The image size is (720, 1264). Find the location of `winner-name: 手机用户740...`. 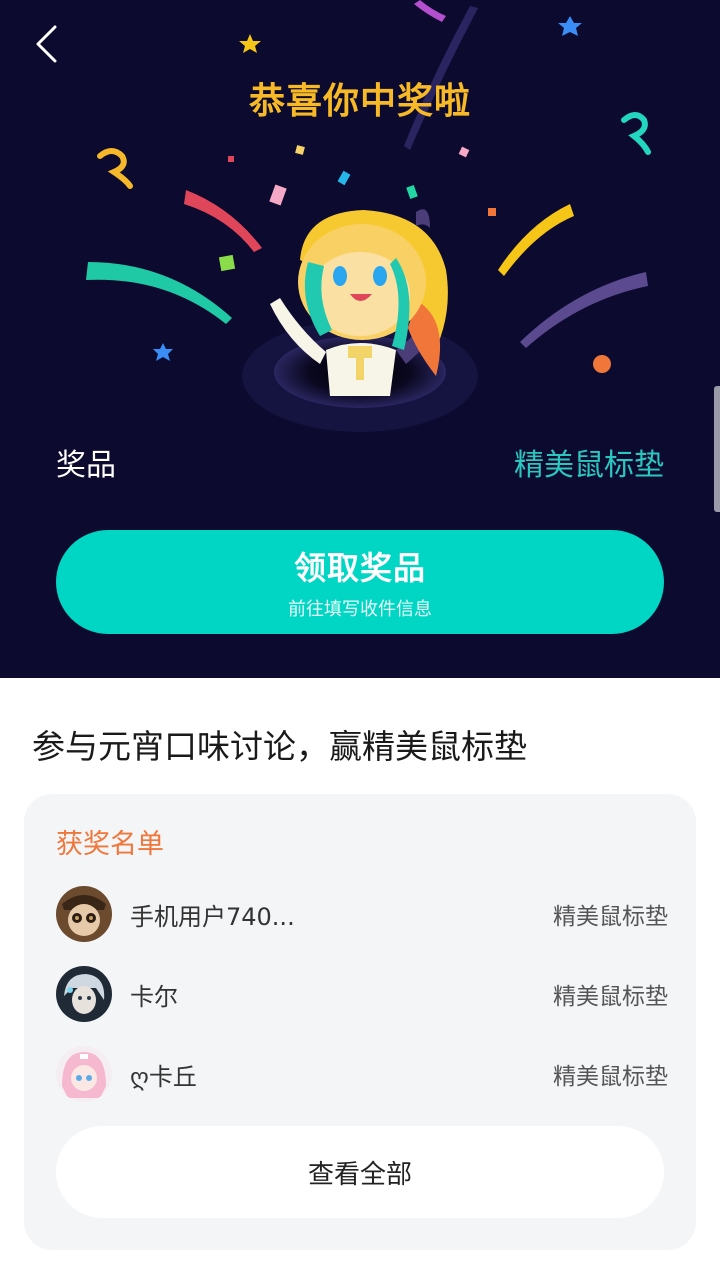

winner-name: 手机用户740... is located at coordinates (212, 916).